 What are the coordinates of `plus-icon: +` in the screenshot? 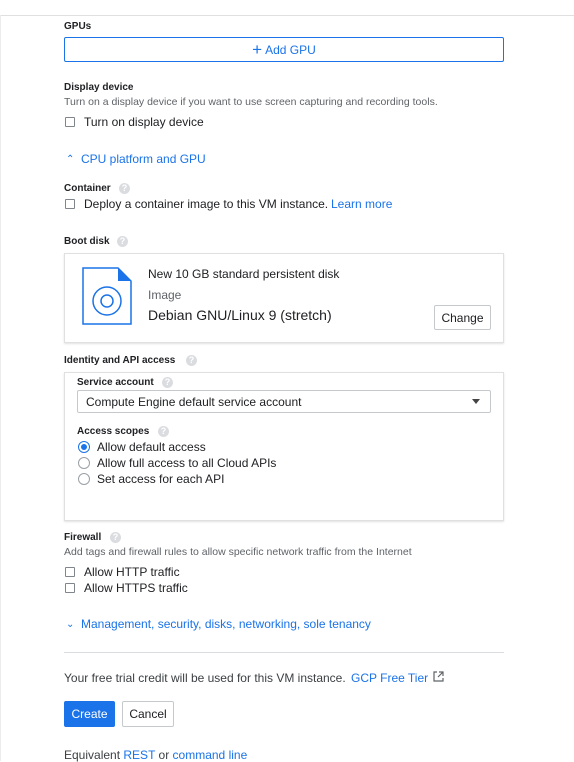 It's located at (257, 49).